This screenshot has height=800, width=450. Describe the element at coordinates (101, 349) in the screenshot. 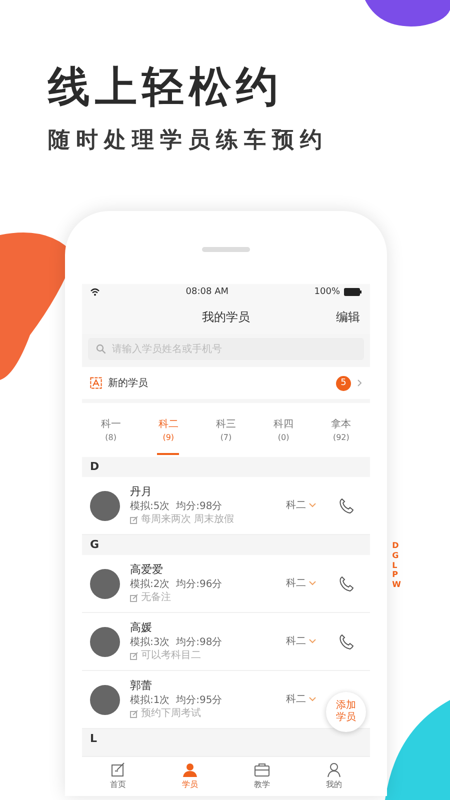

I see `search-icon` at that location.